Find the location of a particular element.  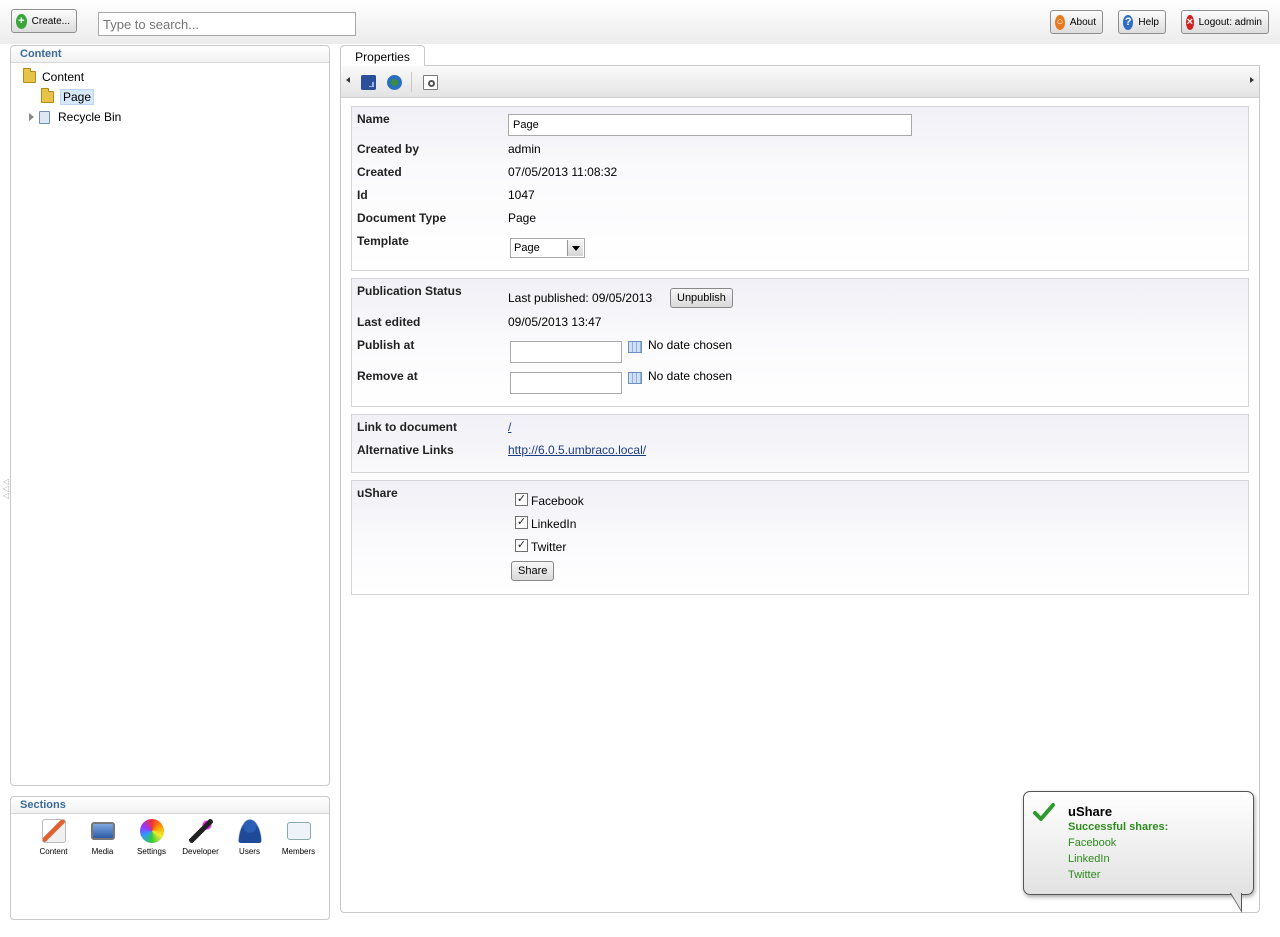

section-members: Members is located at coordinates (298, 837).